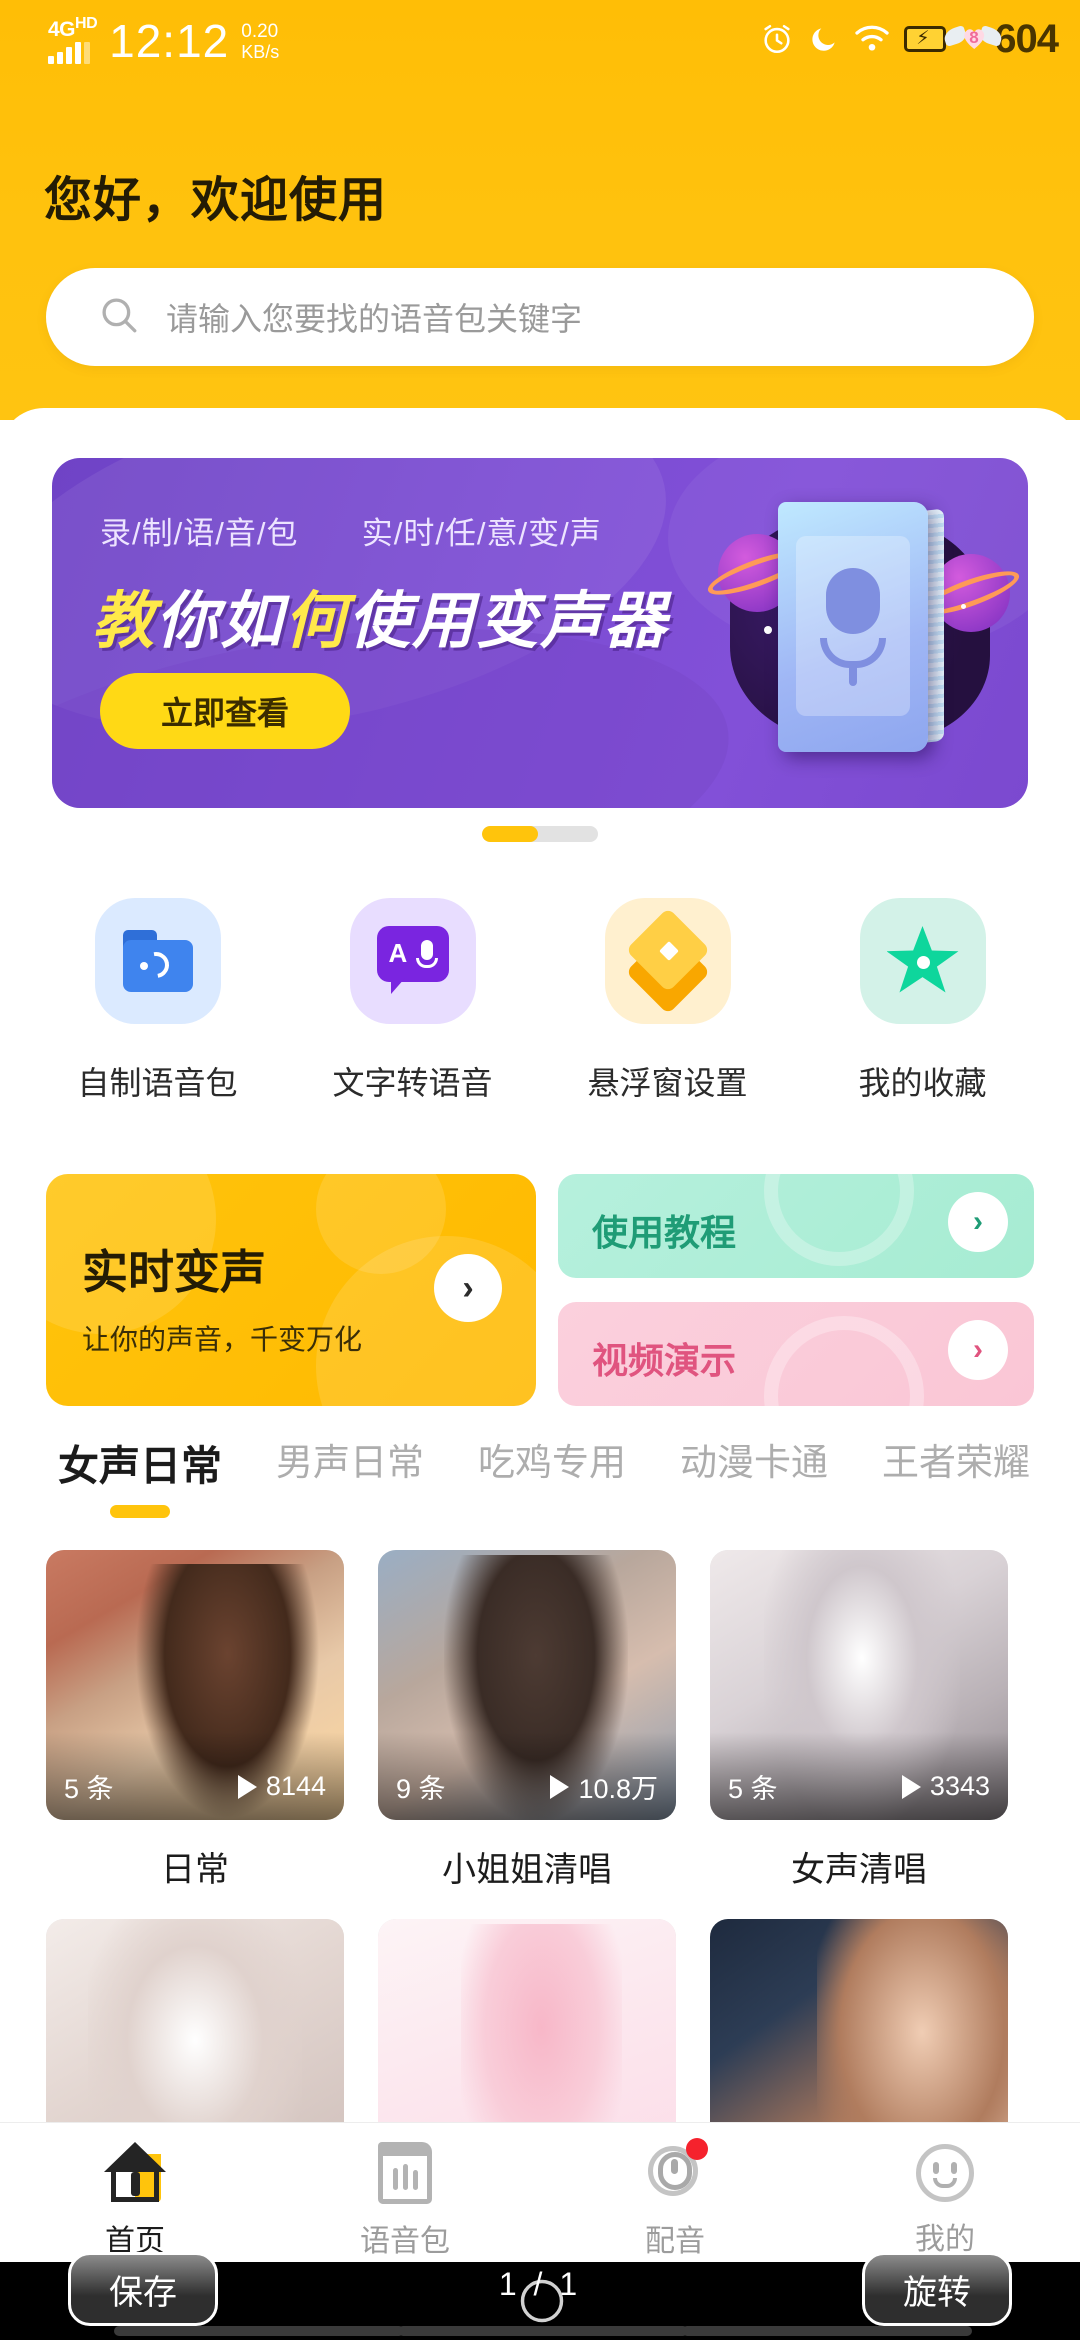 This screenshot has width=1080, height=2340. Describe the element at coordinates (216, 200) in the screenshot. I see `page-title: 您好，欢迎使用` at that location.